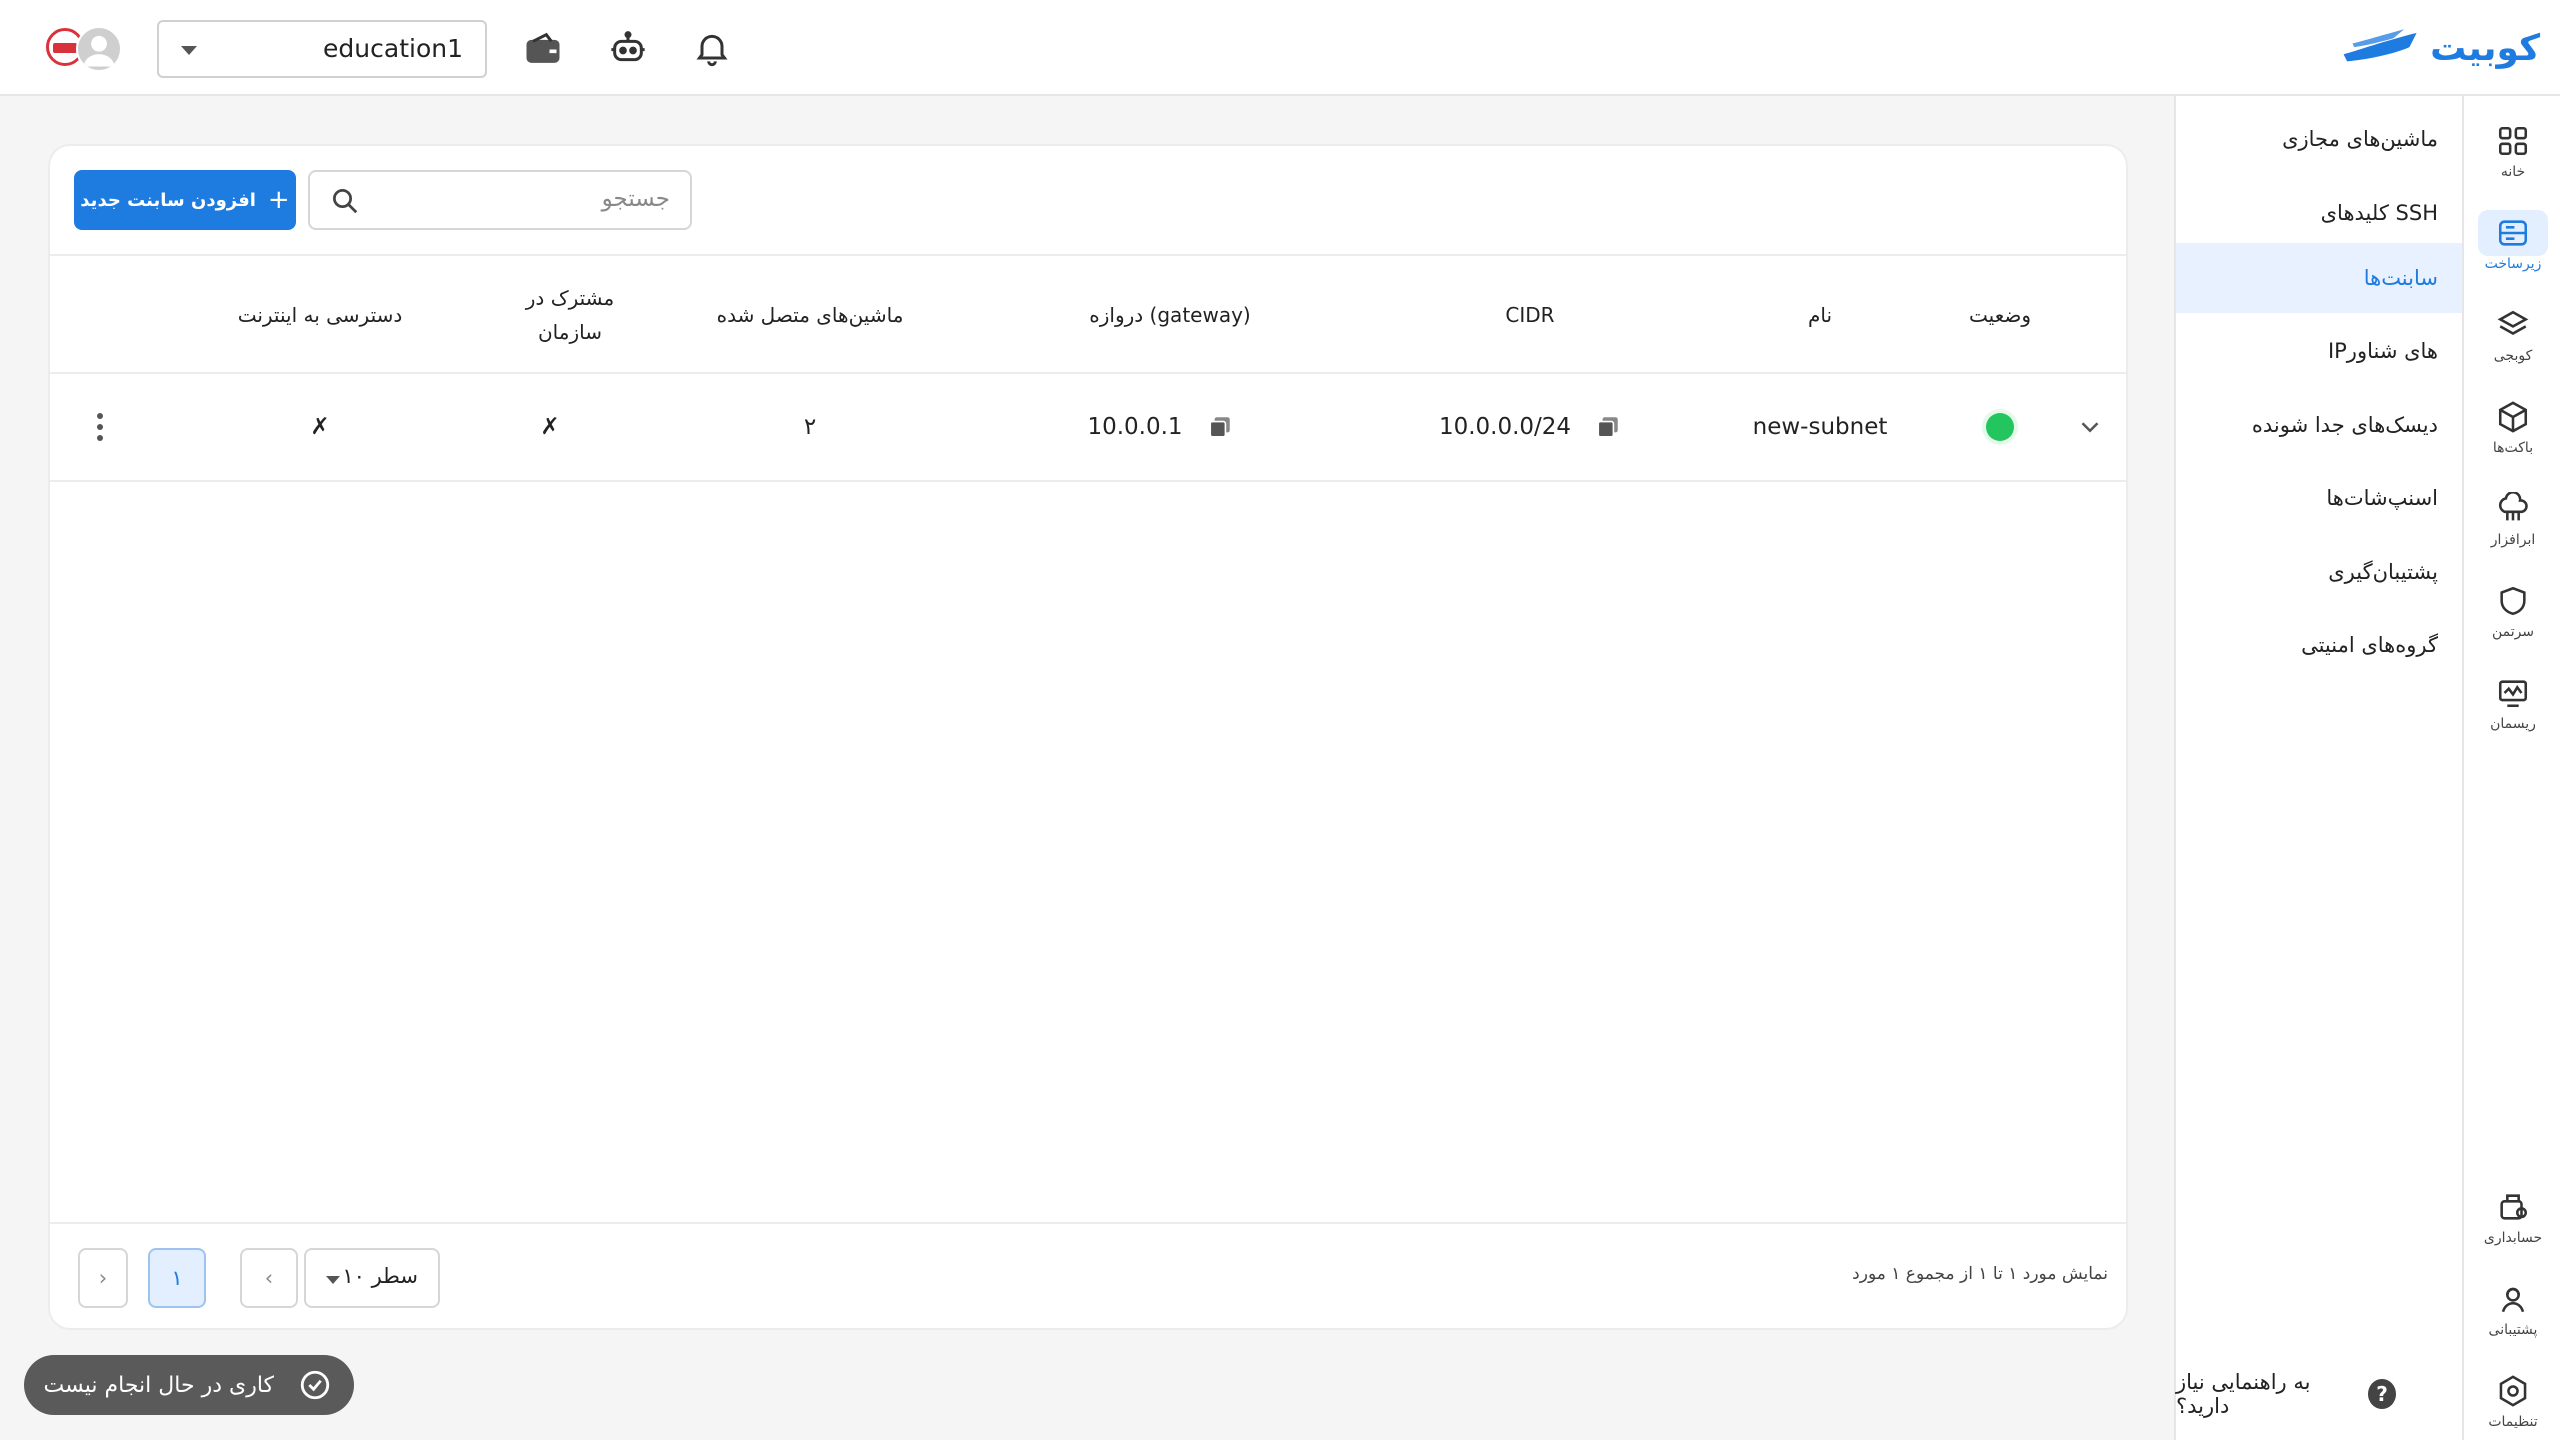 The height and width of the screenshot is (1440, 2560). I want to click on user-icon, so click(99, 51).